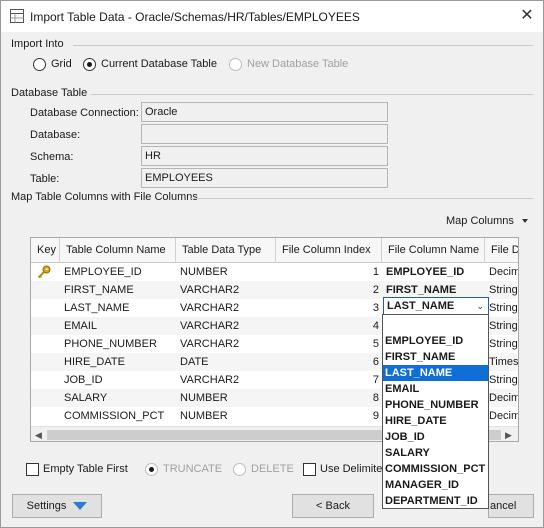 The width and height of the screenshot is (544, 528). What do you see at coordinates (480, 306) in the screenshot?
I see `chevron-down-icon: ⌄` at bounding box center [480, 306].